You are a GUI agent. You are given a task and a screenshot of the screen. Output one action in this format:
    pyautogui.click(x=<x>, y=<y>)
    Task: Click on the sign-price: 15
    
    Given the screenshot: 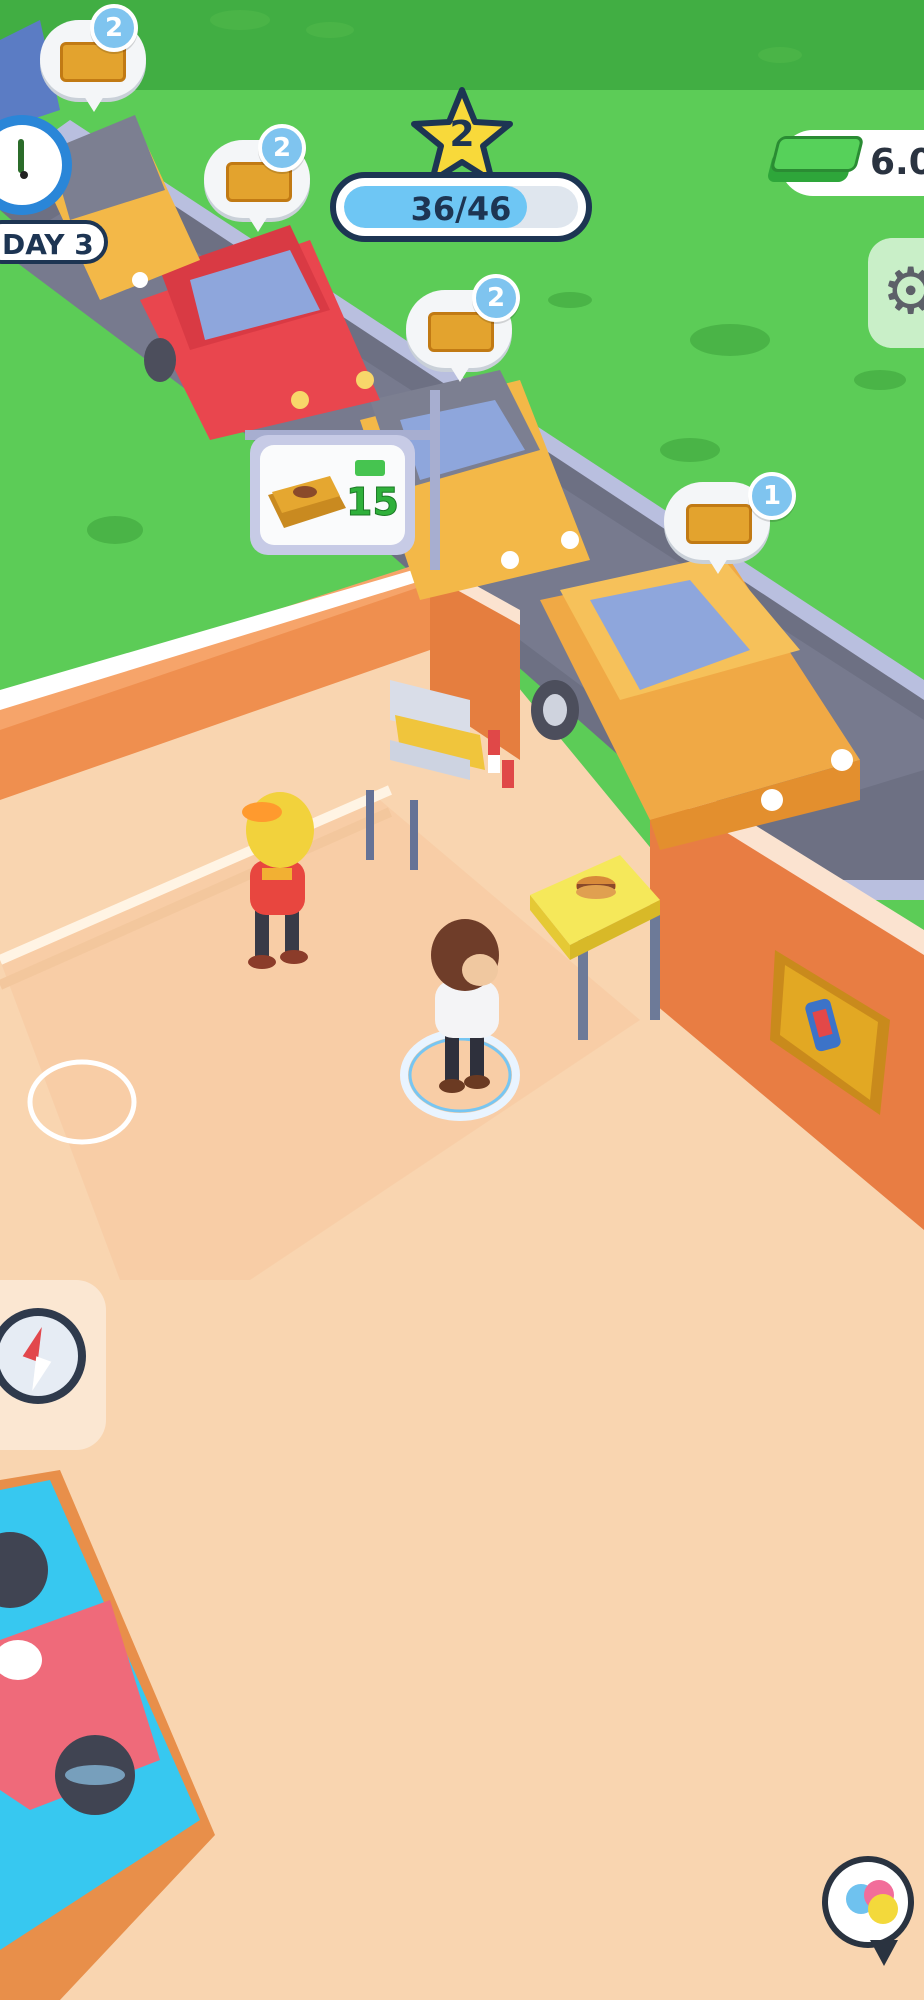 What is the action you would take?
    pyautogui.click(x=373, y=502)
    